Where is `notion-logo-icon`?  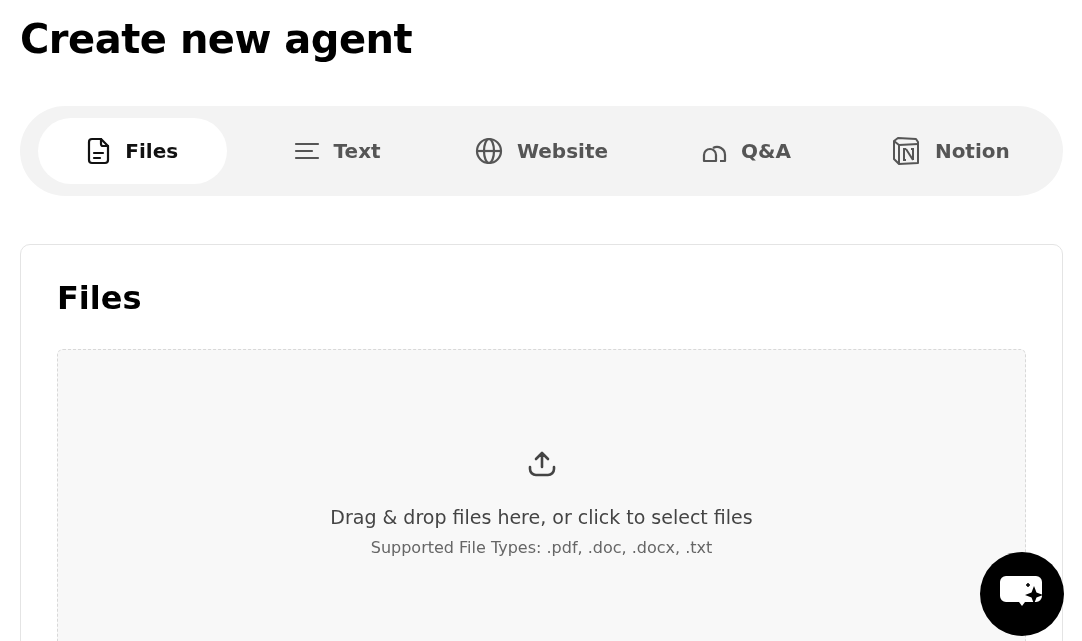 notion-logo-icon is located at coordinates (905, 151).